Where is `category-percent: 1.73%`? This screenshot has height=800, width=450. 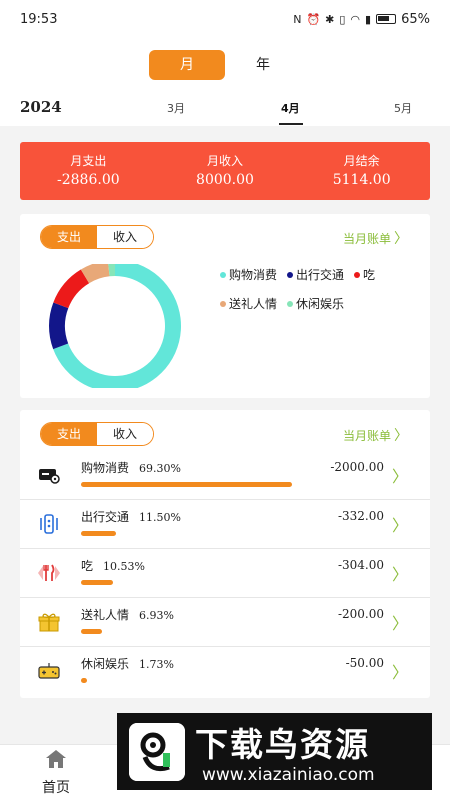
category-percent: 1.73% is located at coordinates (156, 664).